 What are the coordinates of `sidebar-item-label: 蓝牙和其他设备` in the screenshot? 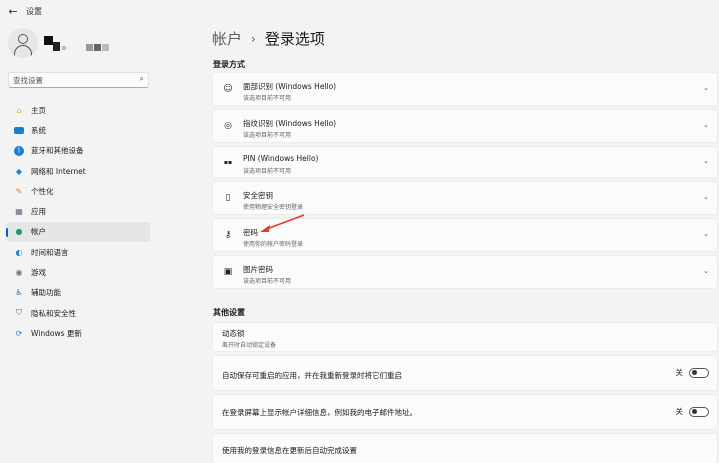 It's located at (57, 151).